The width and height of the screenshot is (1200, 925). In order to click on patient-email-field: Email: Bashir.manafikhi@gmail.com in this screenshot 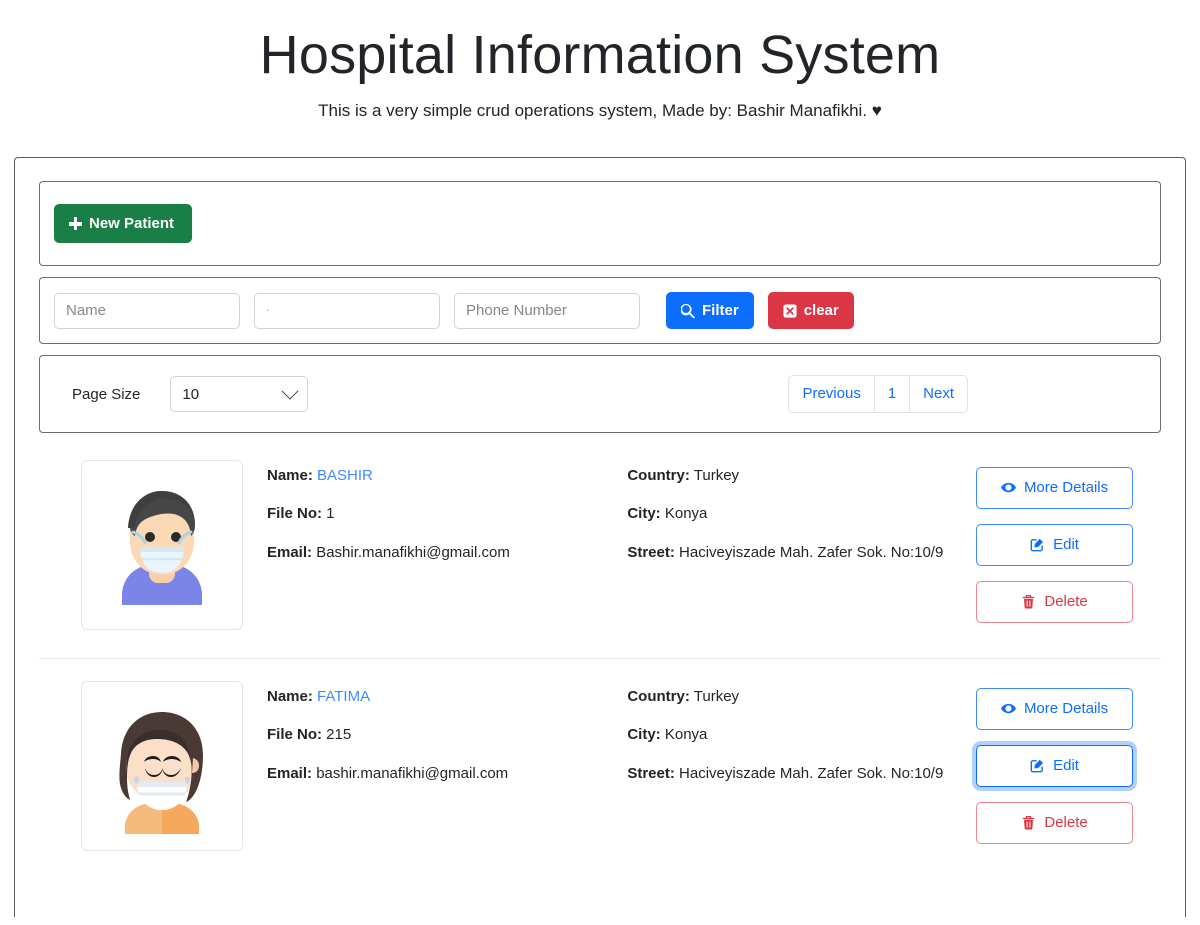, I will do `click(447, 553)`.